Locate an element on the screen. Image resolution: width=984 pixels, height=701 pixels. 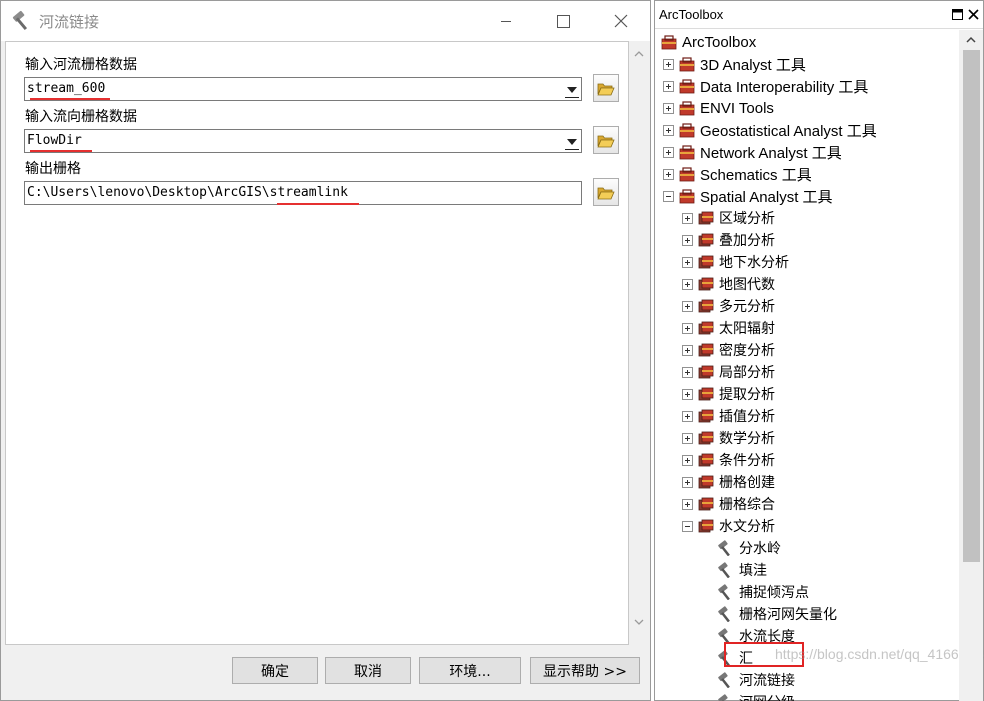
tool-item: 分水岭 is located at coordinates (749, 548).